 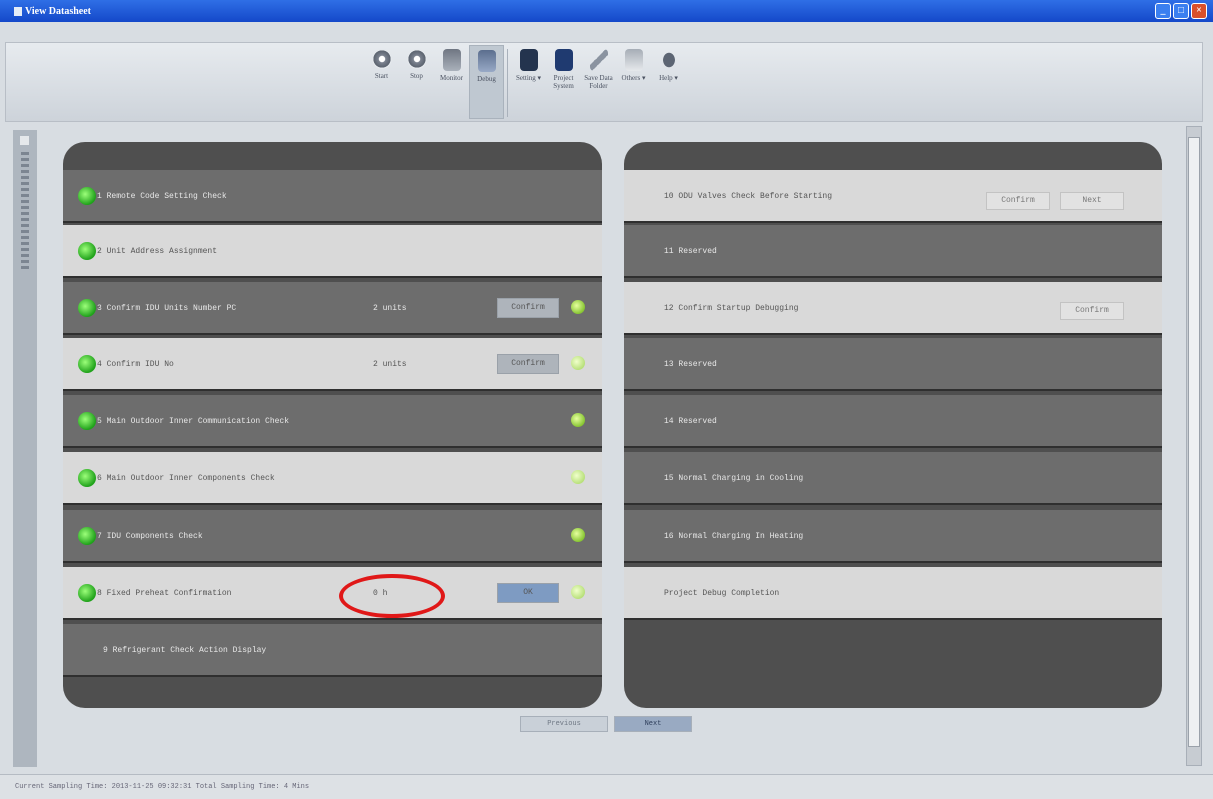 I want to click on step-row: 1 Remote Code Setting Check, so click(x=332, y=196).